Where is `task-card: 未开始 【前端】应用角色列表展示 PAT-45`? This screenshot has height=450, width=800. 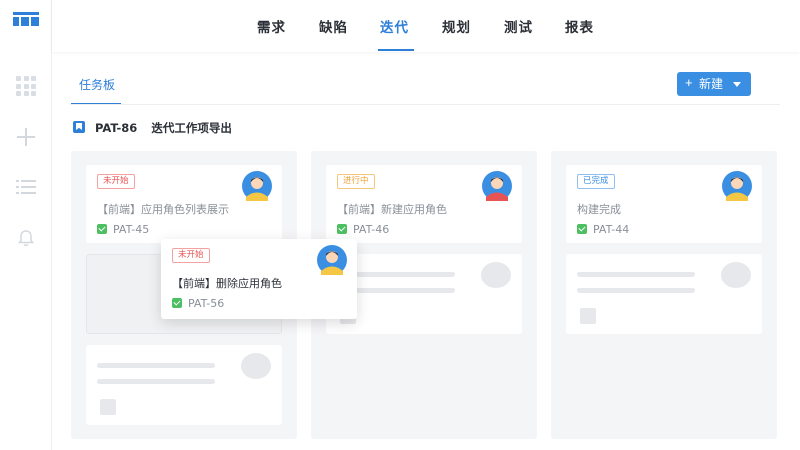 task-card: 未开始 【前端】应用角色列表展示 PAT-45 is located at coordinates (184, 204).